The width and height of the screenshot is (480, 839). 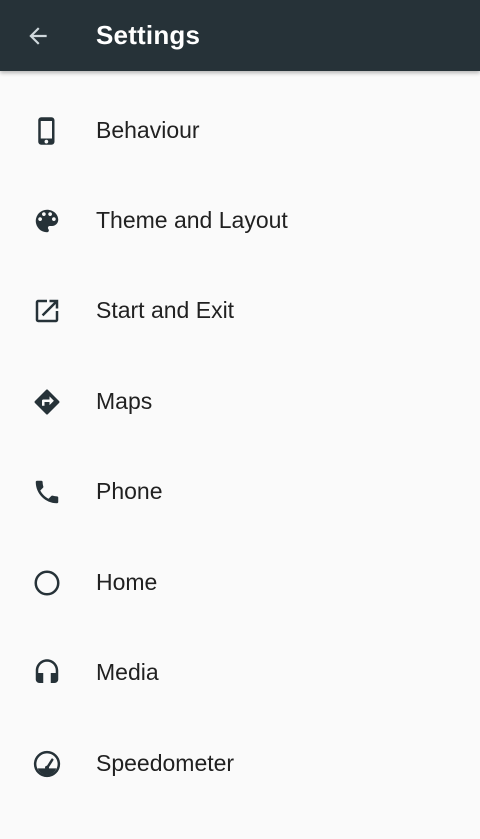 What do you see at coordinates (127, 672) in the screenshot?
I see `settings-item-label: Media` at bounding box center [127, 672].